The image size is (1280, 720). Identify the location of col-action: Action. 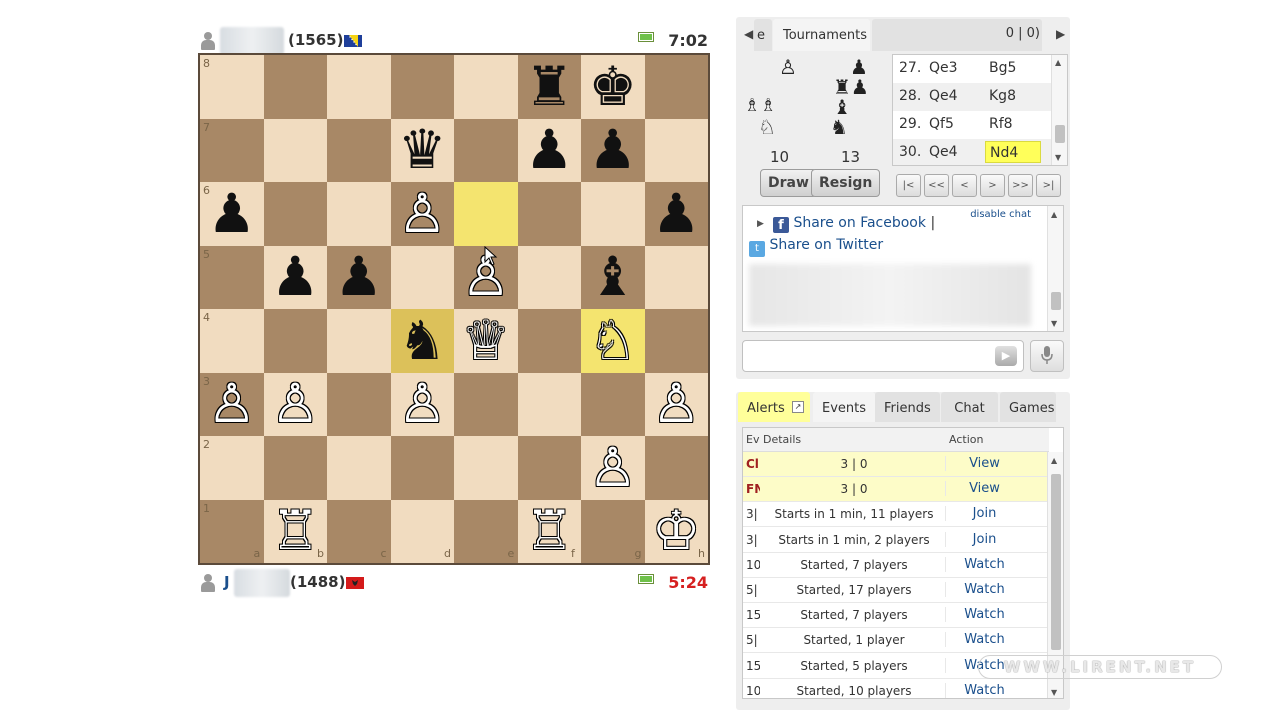
(966, 439).